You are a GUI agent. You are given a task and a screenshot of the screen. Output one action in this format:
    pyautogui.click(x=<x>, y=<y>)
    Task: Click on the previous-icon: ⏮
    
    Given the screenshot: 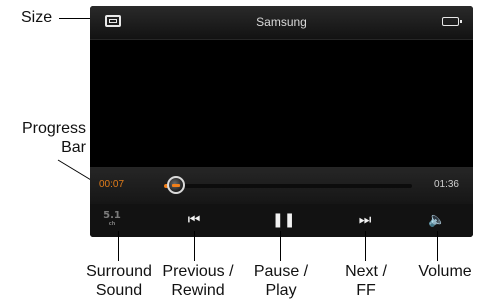 What is the action you would take?
    pyautogui.click(x=194, y=220)
    